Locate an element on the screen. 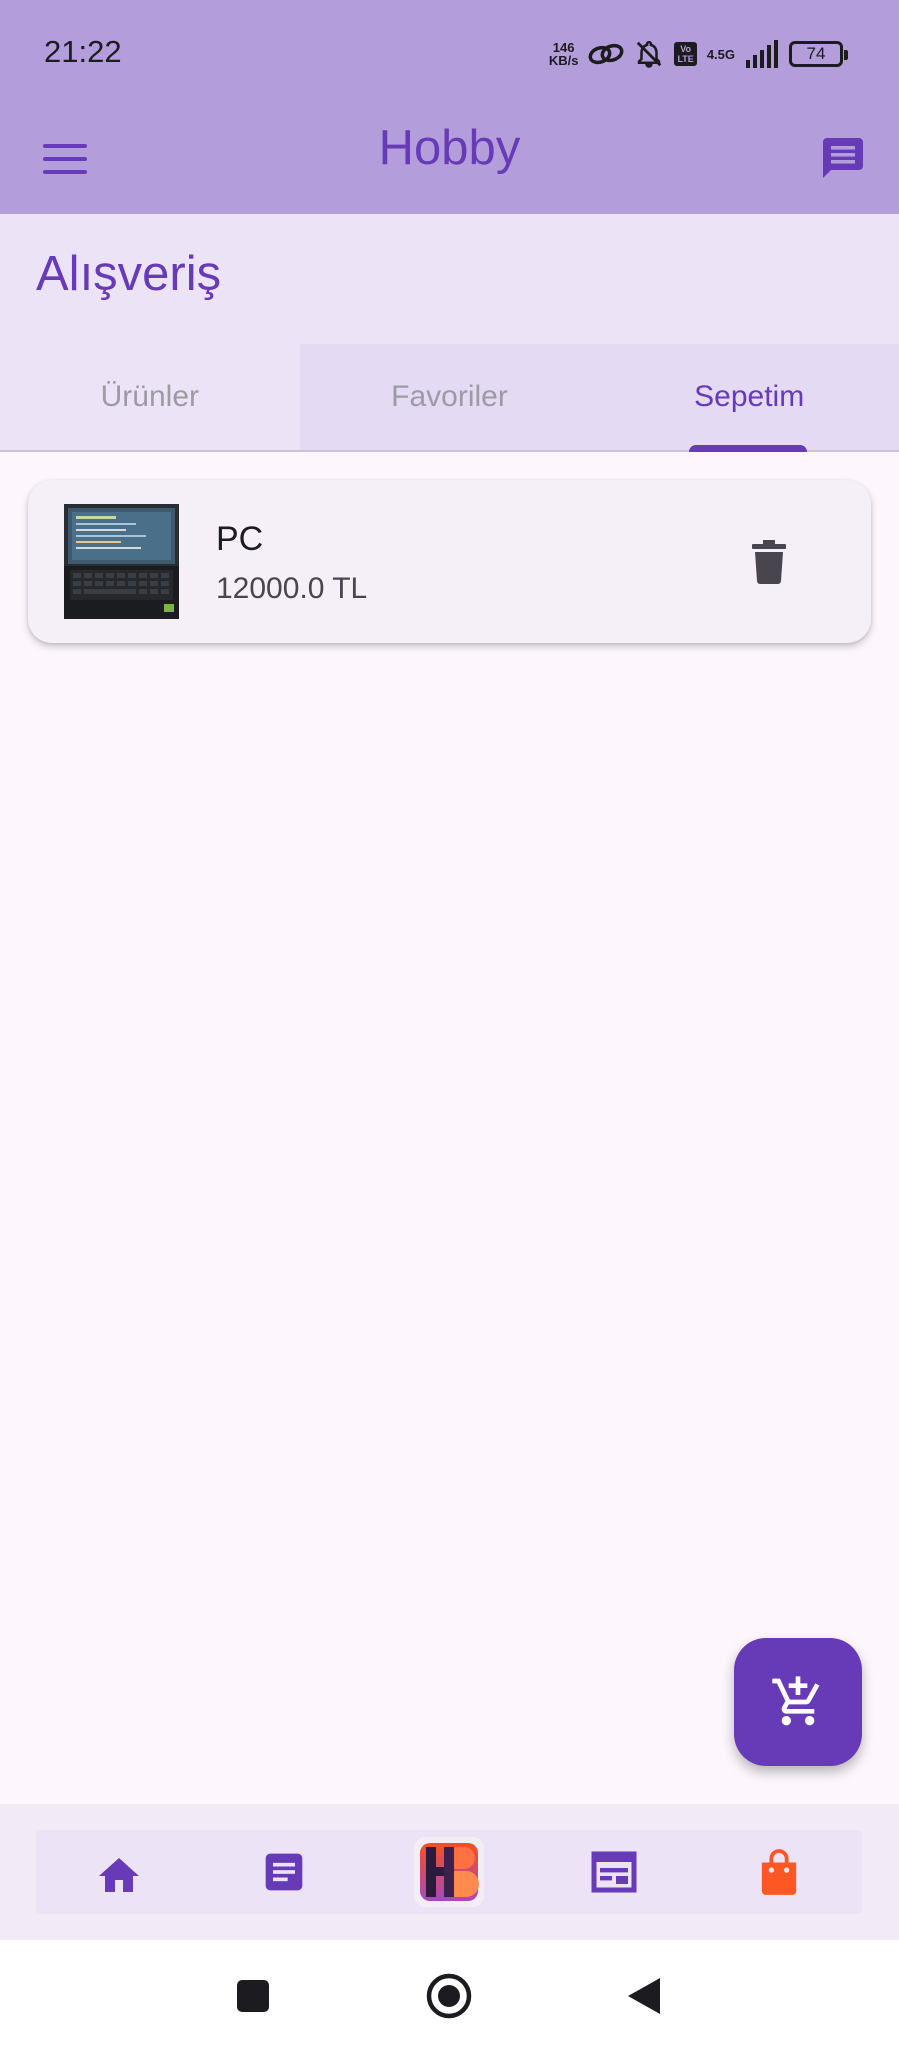 The height and width of the screenshot is (2048, 899). chat-icon is located at coordinates (843, 158).